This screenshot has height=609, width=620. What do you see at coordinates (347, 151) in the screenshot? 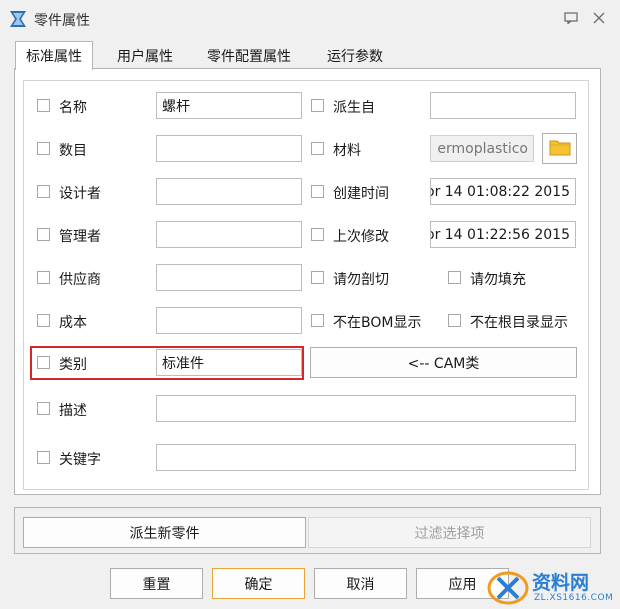
I see `material-label: 材料` at bounding box center [347, 151].